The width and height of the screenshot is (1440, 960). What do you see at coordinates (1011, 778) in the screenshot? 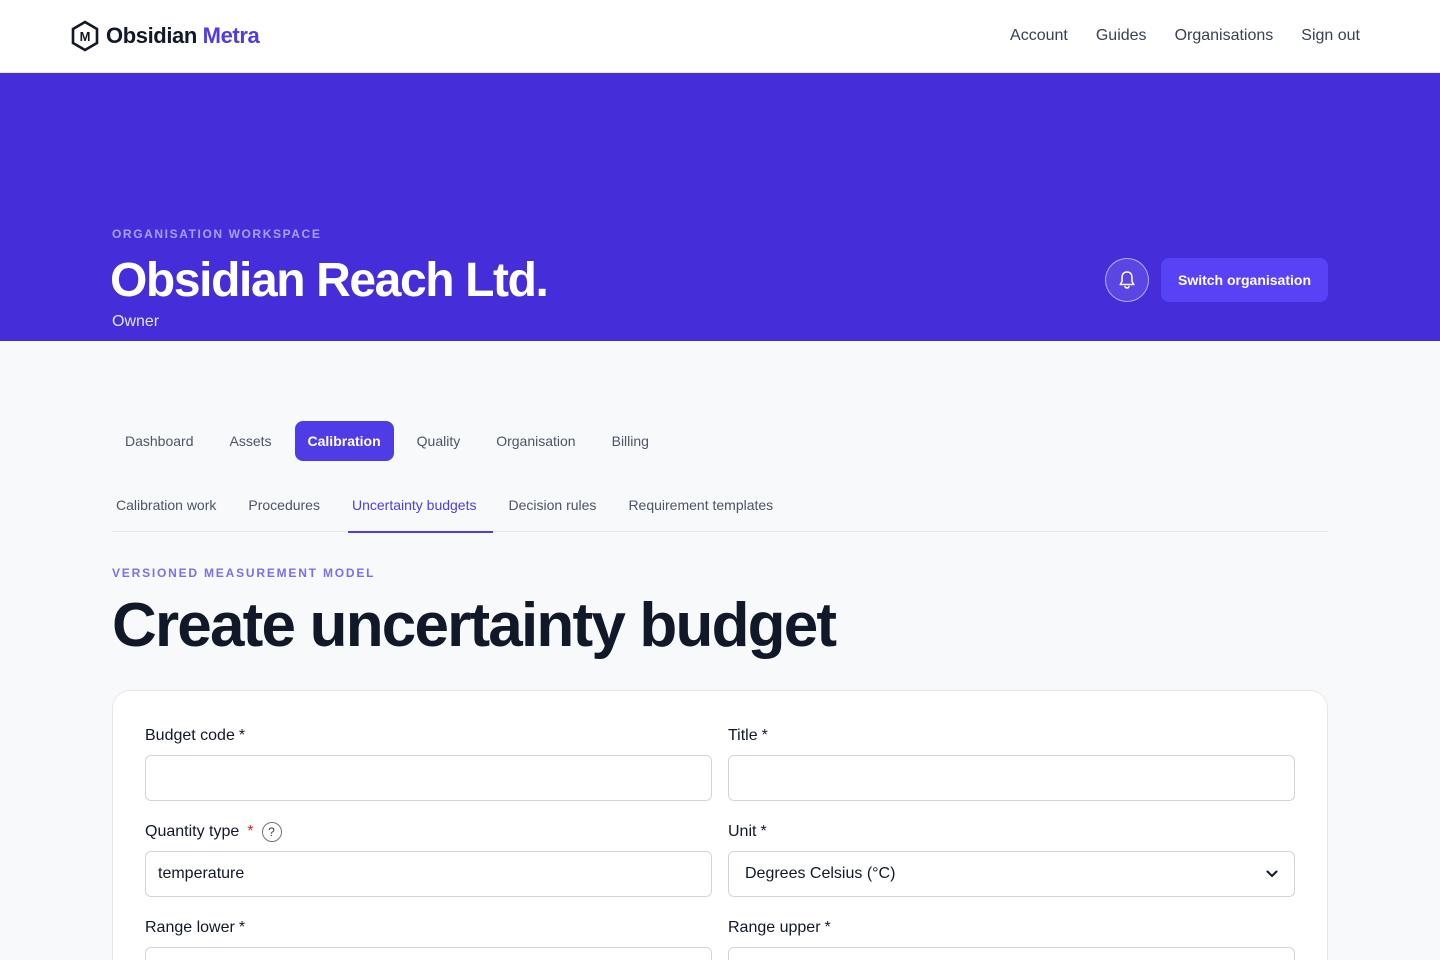
I see `title-input` at bounding box center [1011, 778].